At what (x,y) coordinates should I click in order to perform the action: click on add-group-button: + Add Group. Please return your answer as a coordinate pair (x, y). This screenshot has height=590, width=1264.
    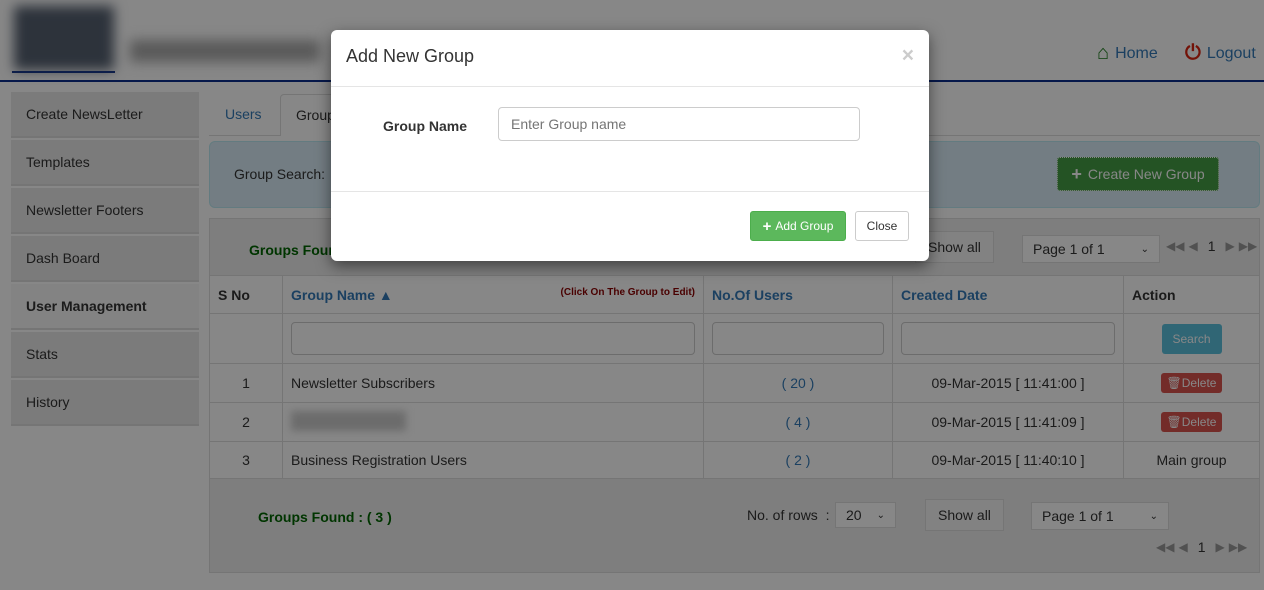
    Looking at the image, I should click on (798, 226).